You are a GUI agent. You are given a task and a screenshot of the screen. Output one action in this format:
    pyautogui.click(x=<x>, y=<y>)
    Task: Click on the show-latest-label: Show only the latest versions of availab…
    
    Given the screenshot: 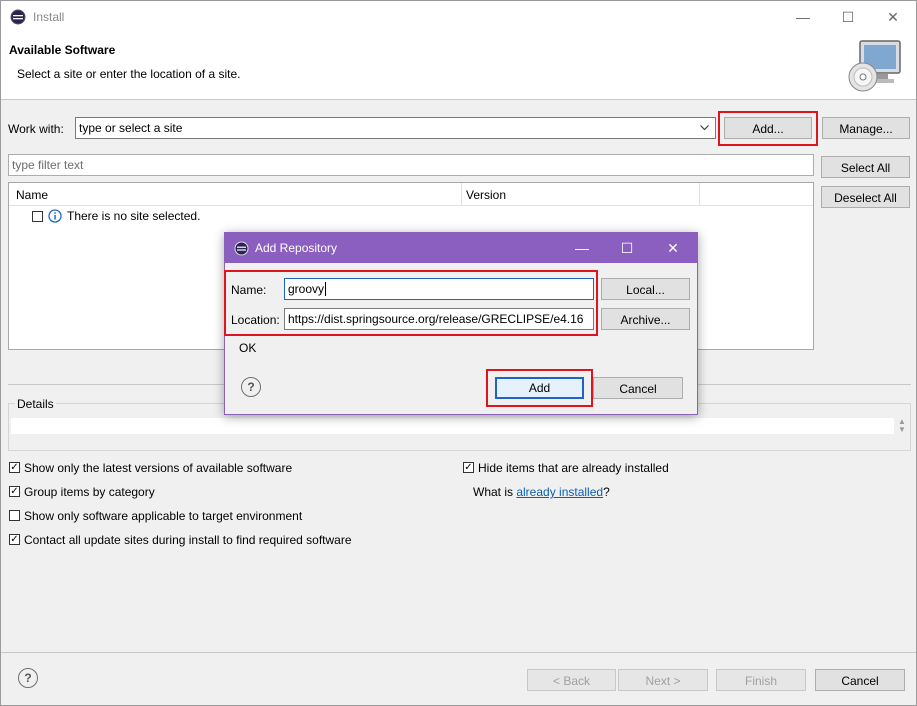 What is the action you would take?
    pyautogui.click(x=158, y=468)
    